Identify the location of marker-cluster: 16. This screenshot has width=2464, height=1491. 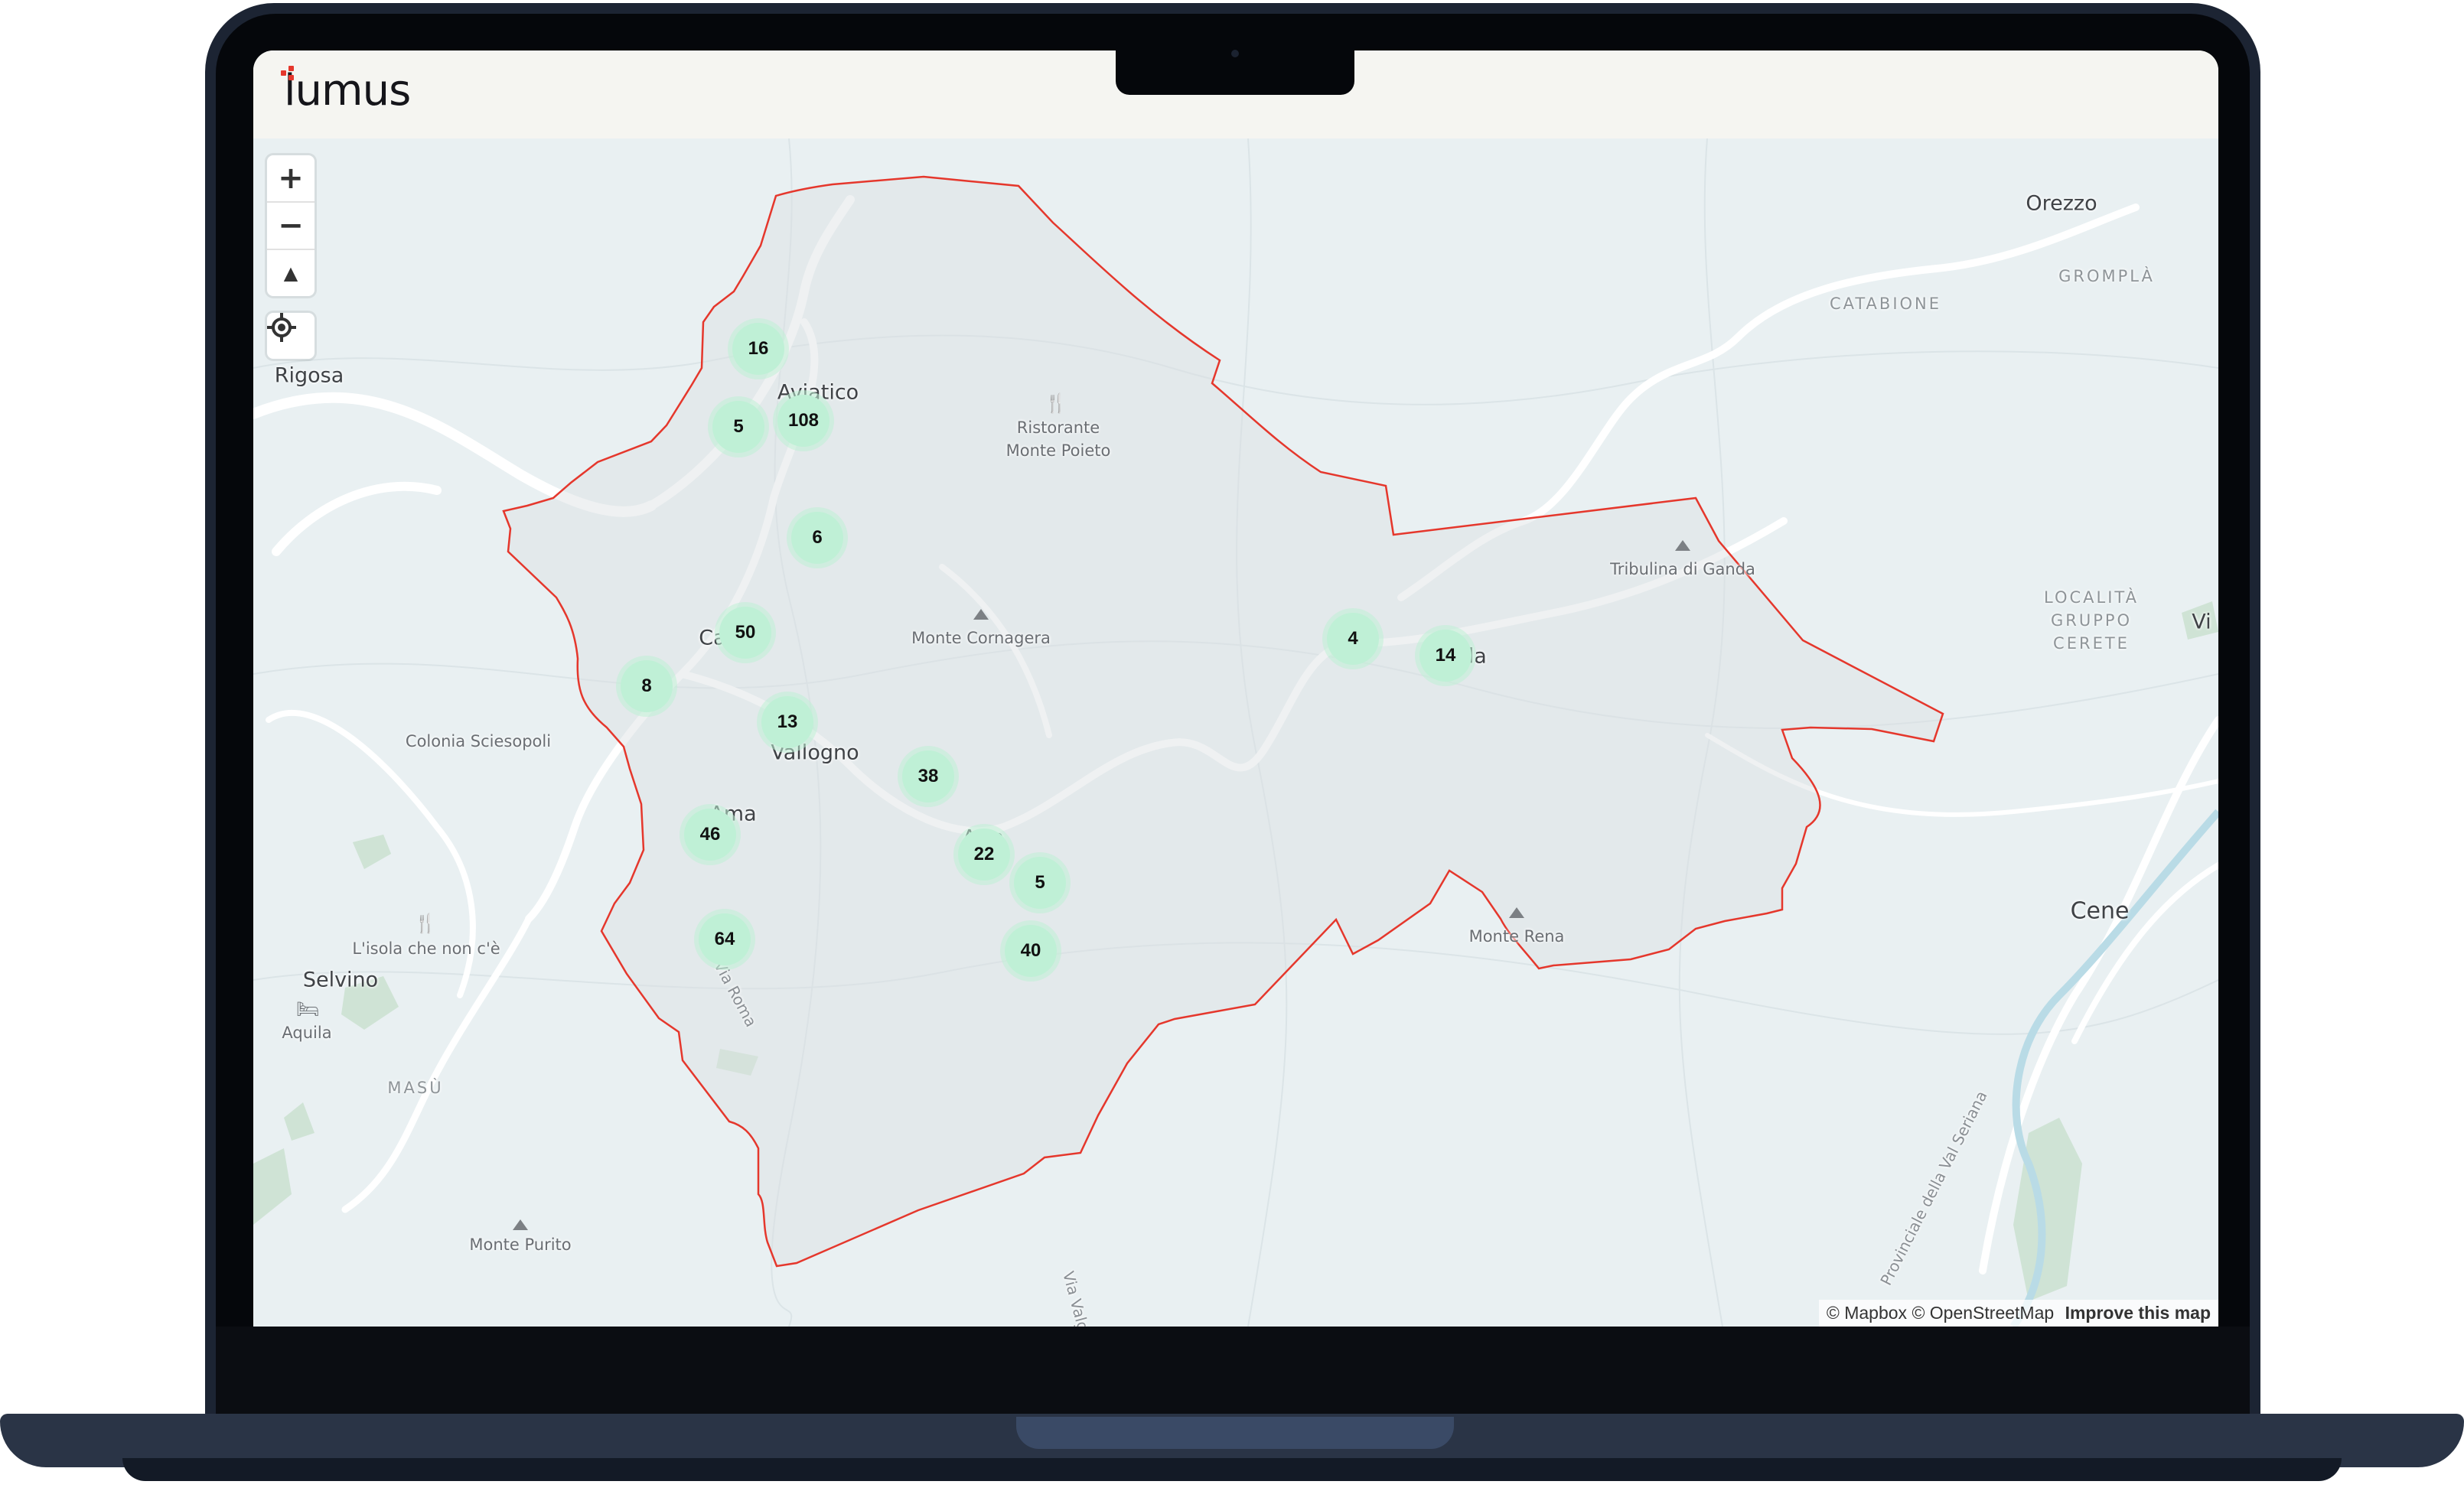
(758, 349).